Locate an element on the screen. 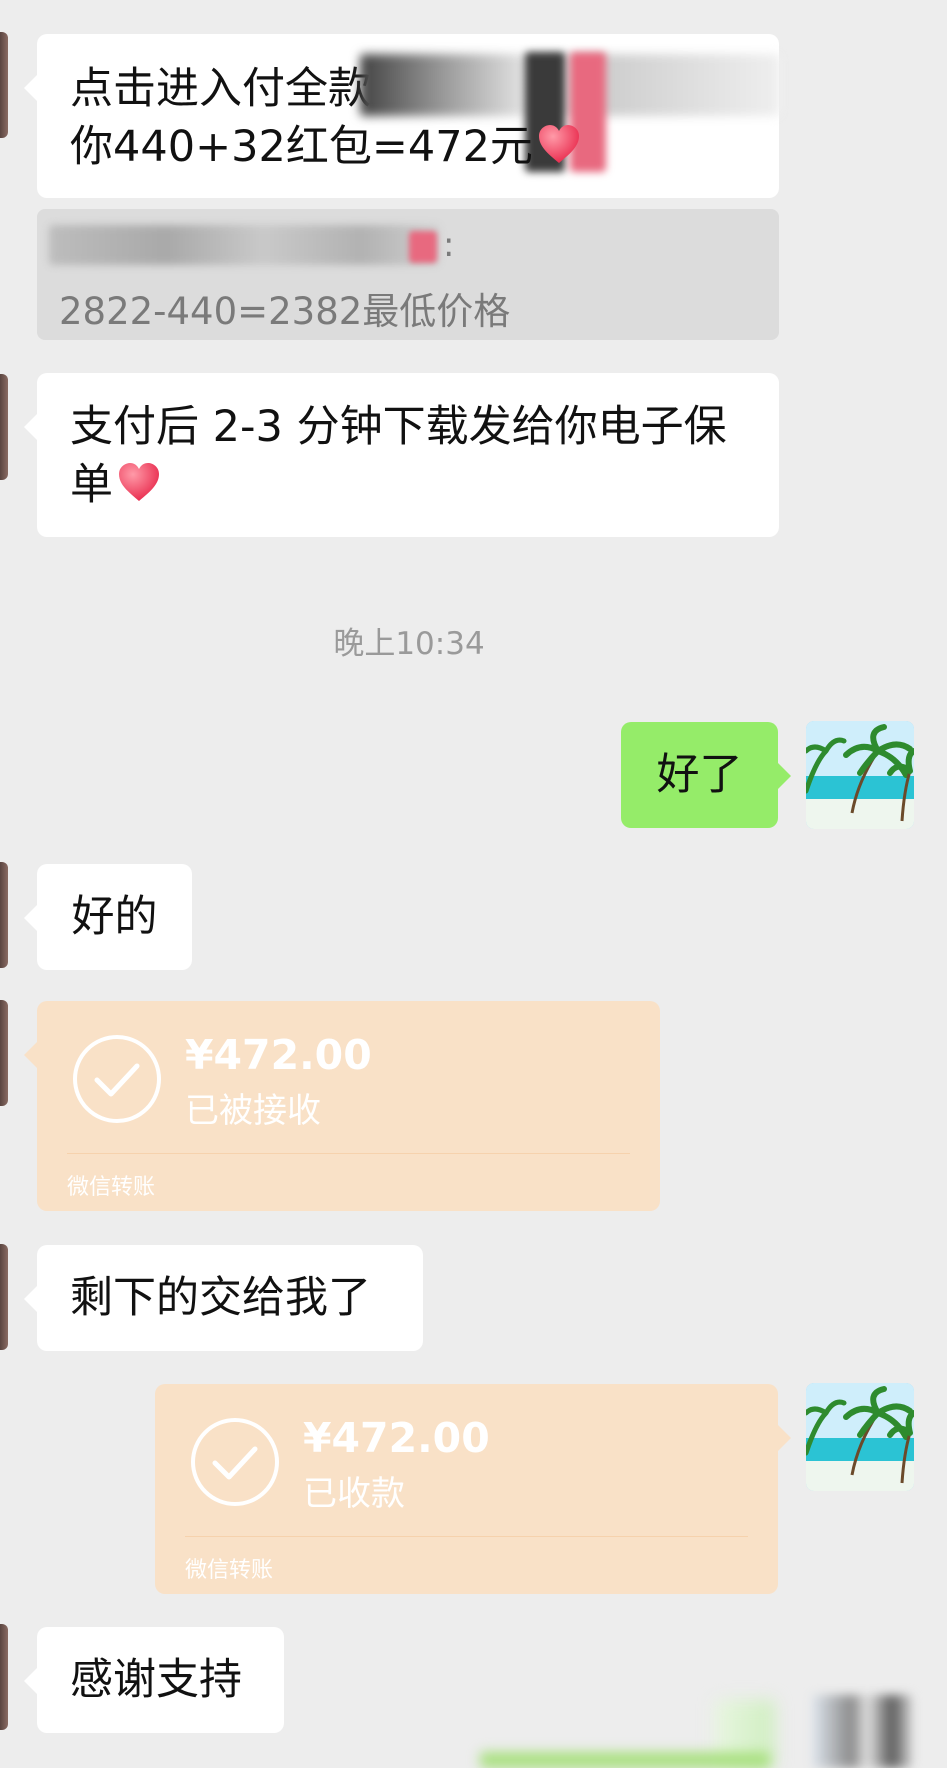  message-text: 好的 is located at coordinates (114, 917).